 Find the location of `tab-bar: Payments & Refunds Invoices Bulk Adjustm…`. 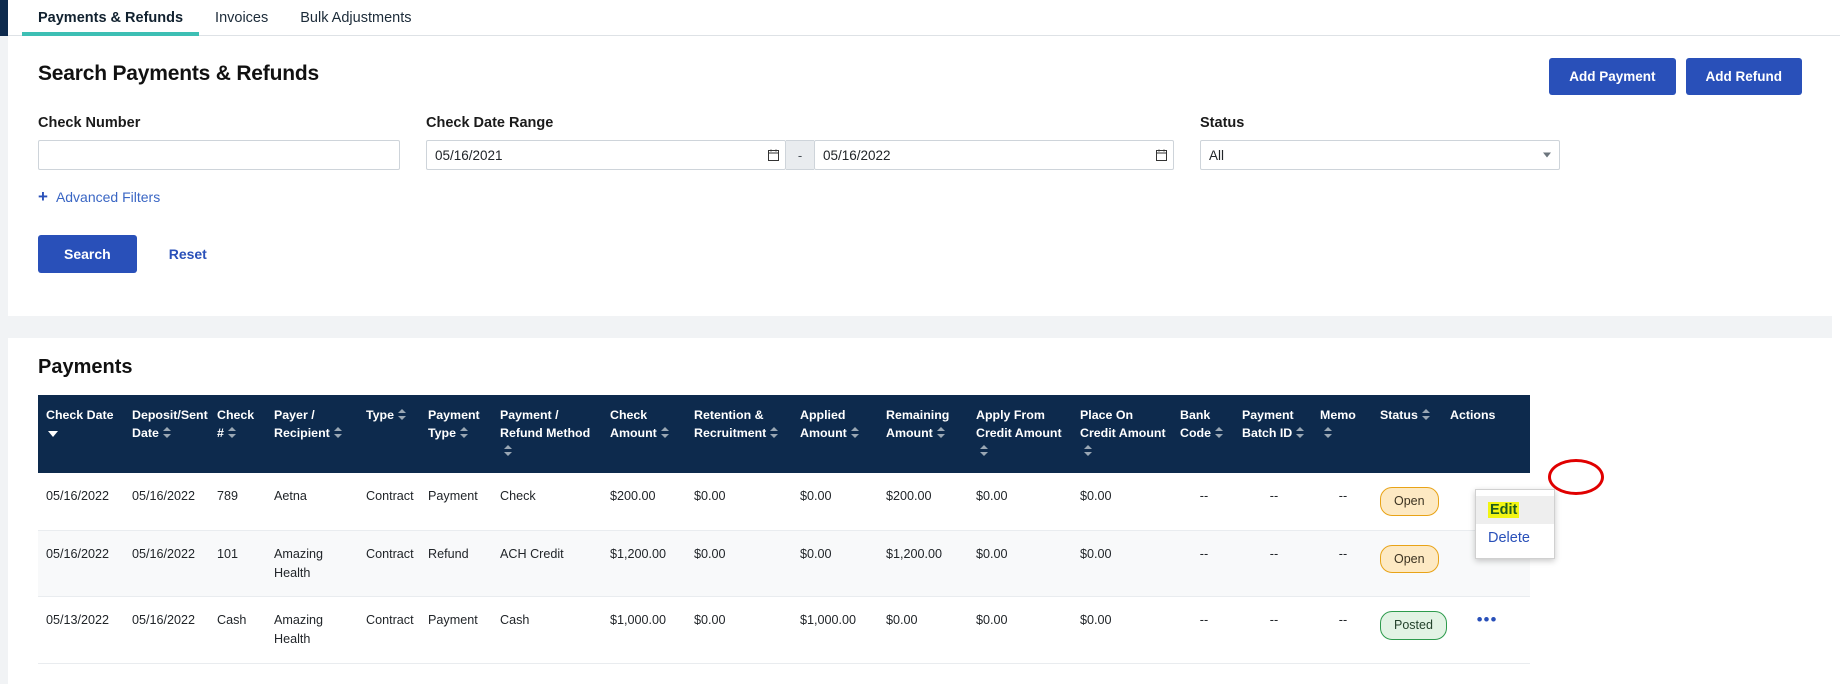

tab-bar: Payments & Refunds Invoices Bulk Adjustm… is located at coordinates (920, 18).